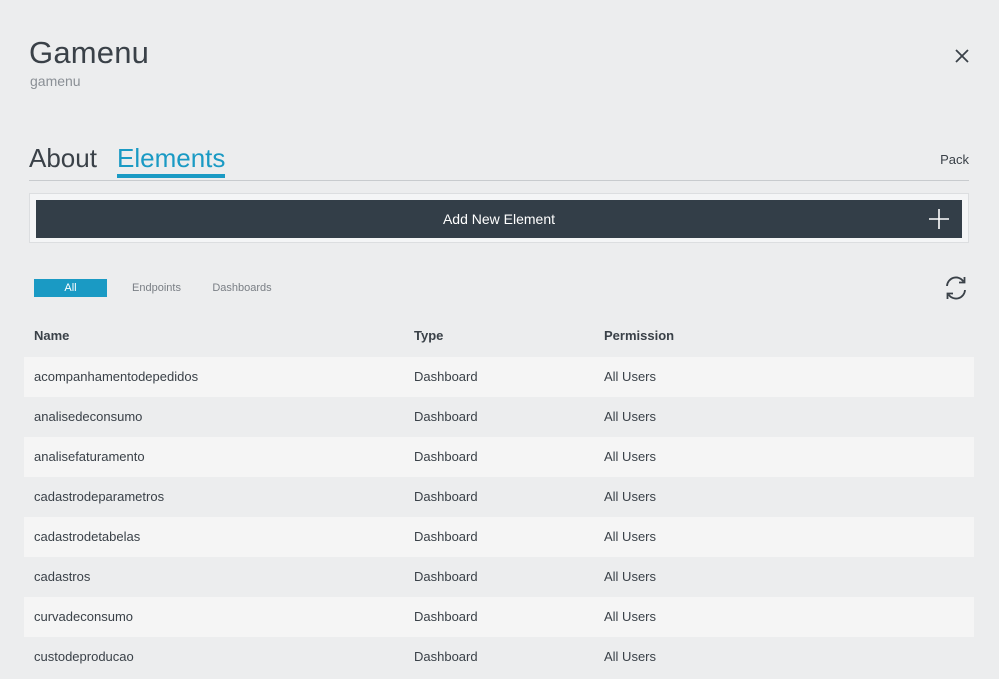 Image resolution: width=999 pixels, height=679 pixels. I want to click on page-subtitle: gamenu, so click(55, 81).